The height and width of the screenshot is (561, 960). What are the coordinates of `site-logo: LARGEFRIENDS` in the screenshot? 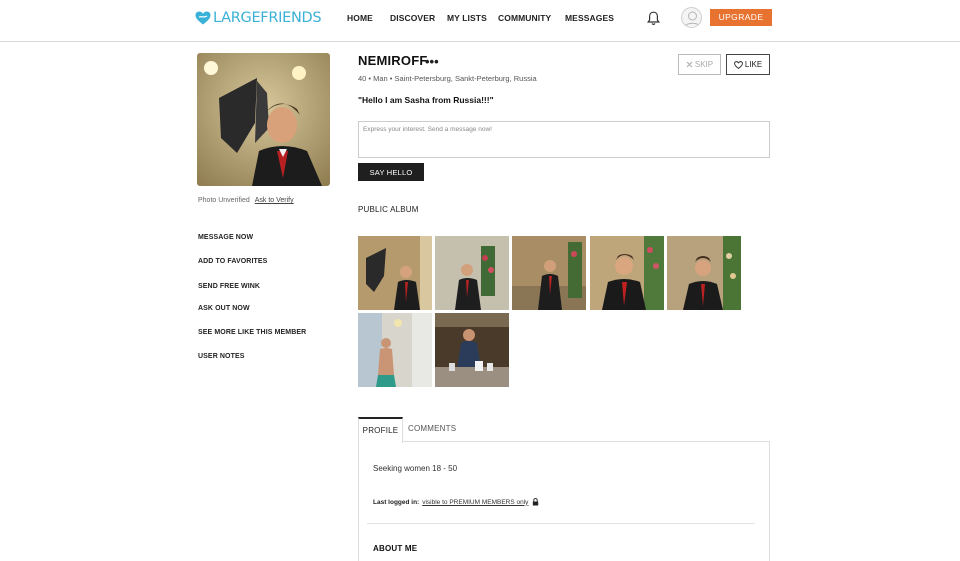 It's located at (258, 18).